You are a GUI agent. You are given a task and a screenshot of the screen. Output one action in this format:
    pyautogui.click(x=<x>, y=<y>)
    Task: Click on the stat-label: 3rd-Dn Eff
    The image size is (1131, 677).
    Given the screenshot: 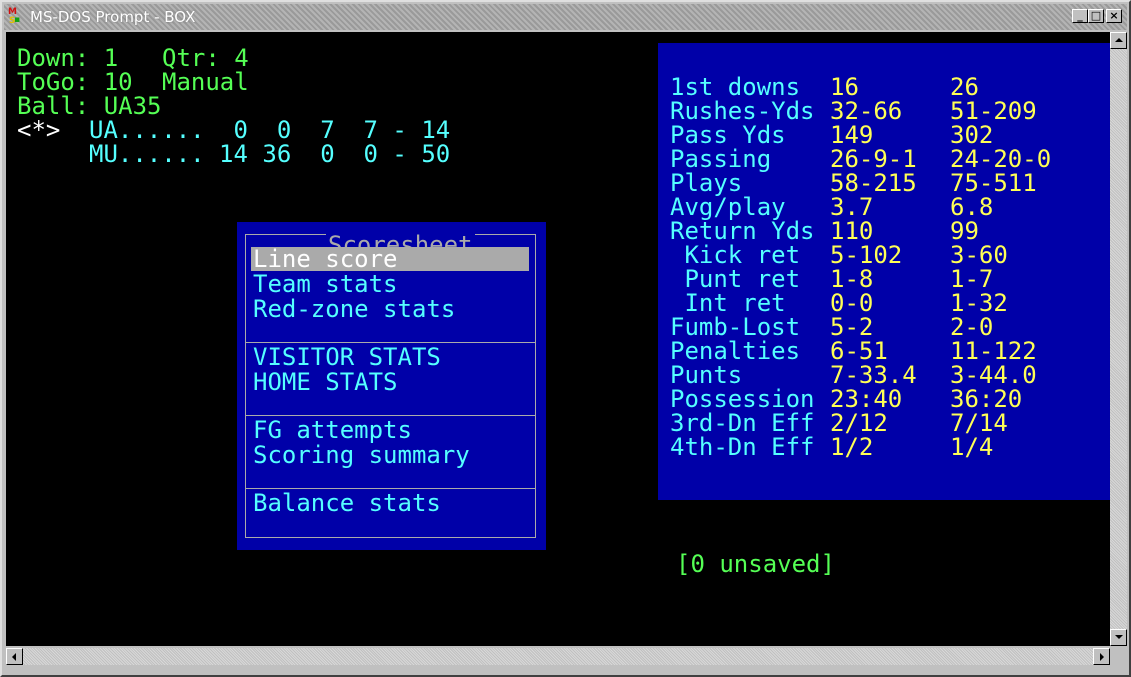 What is the action you would take?
    pyautogui.click(x=742, y=423)
    